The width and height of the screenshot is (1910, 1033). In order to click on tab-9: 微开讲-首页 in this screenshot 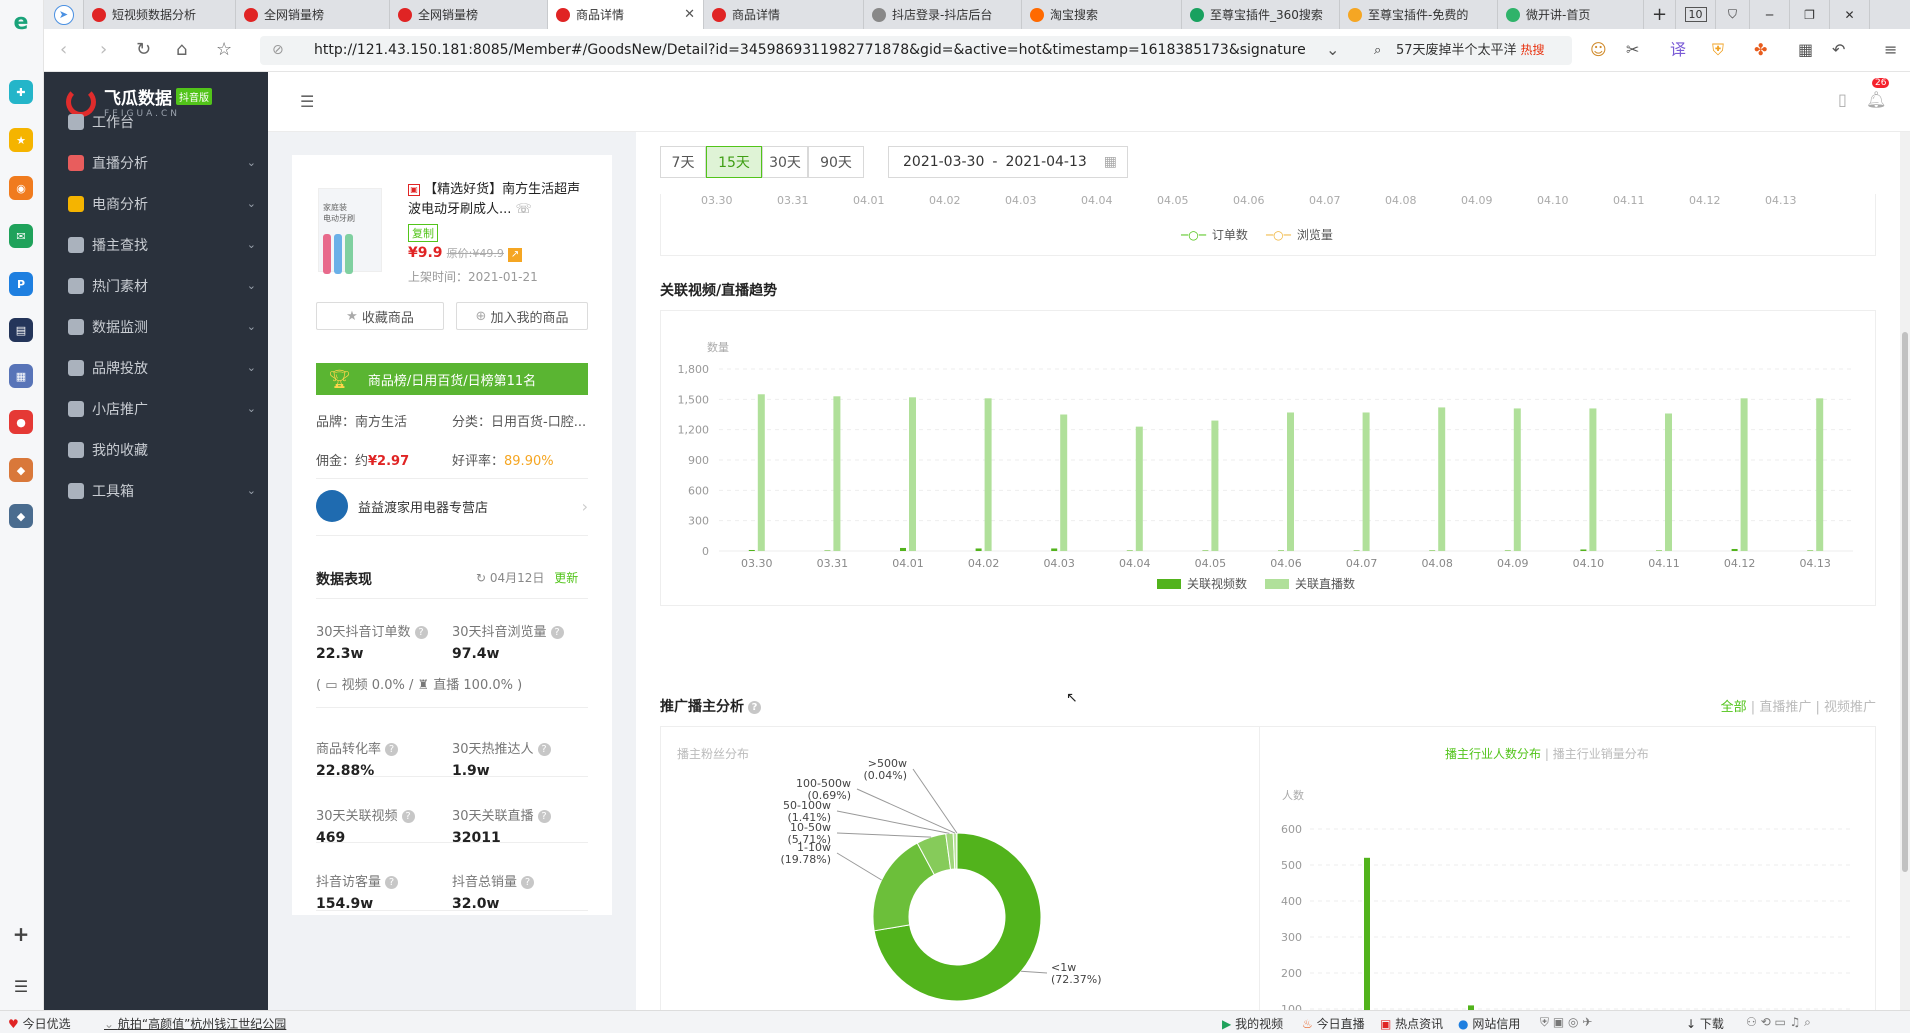, I will do `click(1571, 14)`.